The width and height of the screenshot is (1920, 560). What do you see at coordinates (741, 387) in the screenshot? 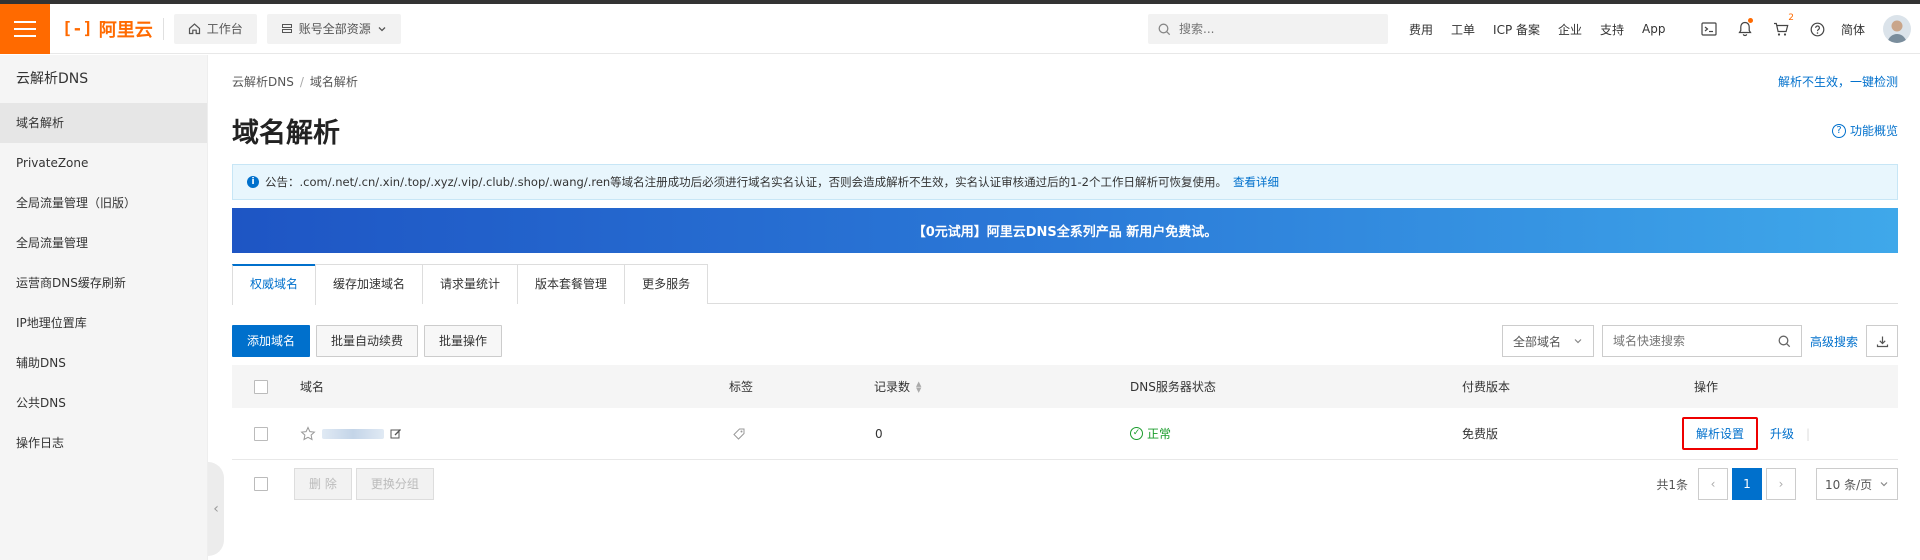
I see `header-tag: 标签` at bounding box center [741, 387].